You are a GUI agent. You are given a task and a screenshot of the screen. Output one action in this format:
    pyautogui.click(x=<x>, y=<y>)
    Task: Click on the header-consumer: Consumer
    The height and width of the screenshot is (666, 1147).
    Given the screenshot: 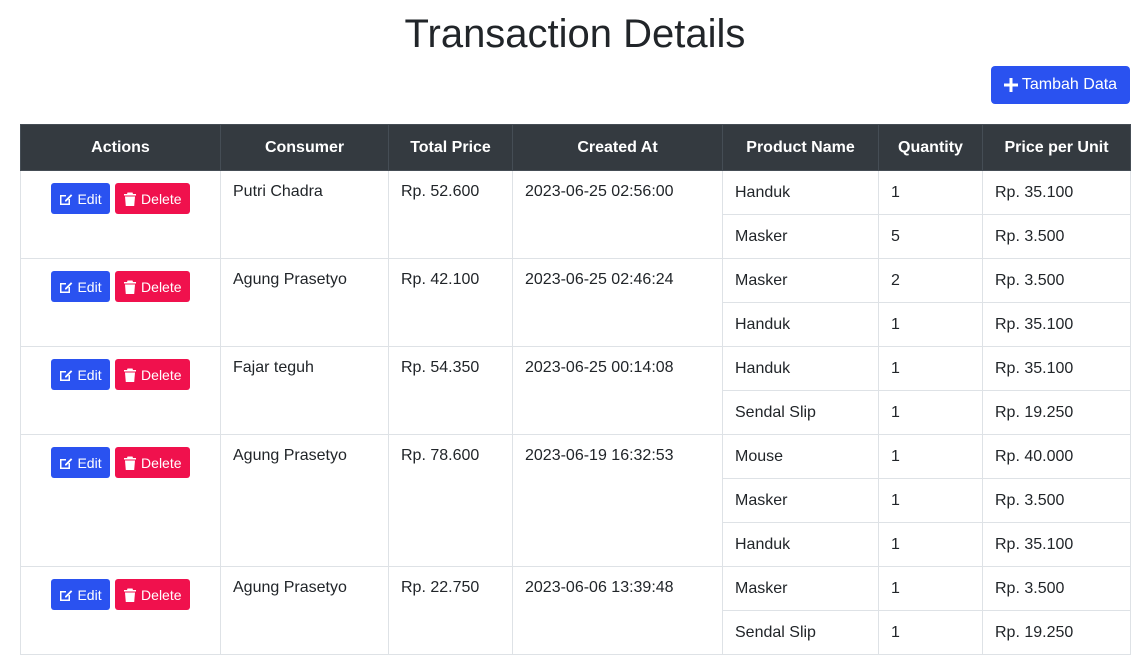 What is the action you would take?
    pyautogui.click(x=304, y=147)
    